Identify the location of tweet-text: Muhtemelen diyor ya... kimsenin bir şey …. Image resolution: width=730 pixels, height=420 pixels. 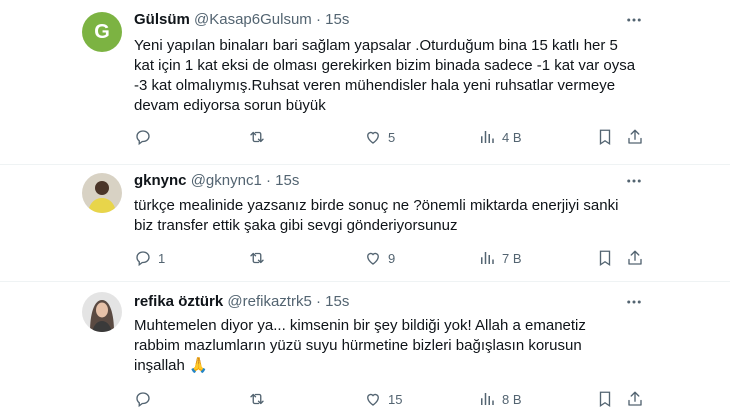
(394, 346).